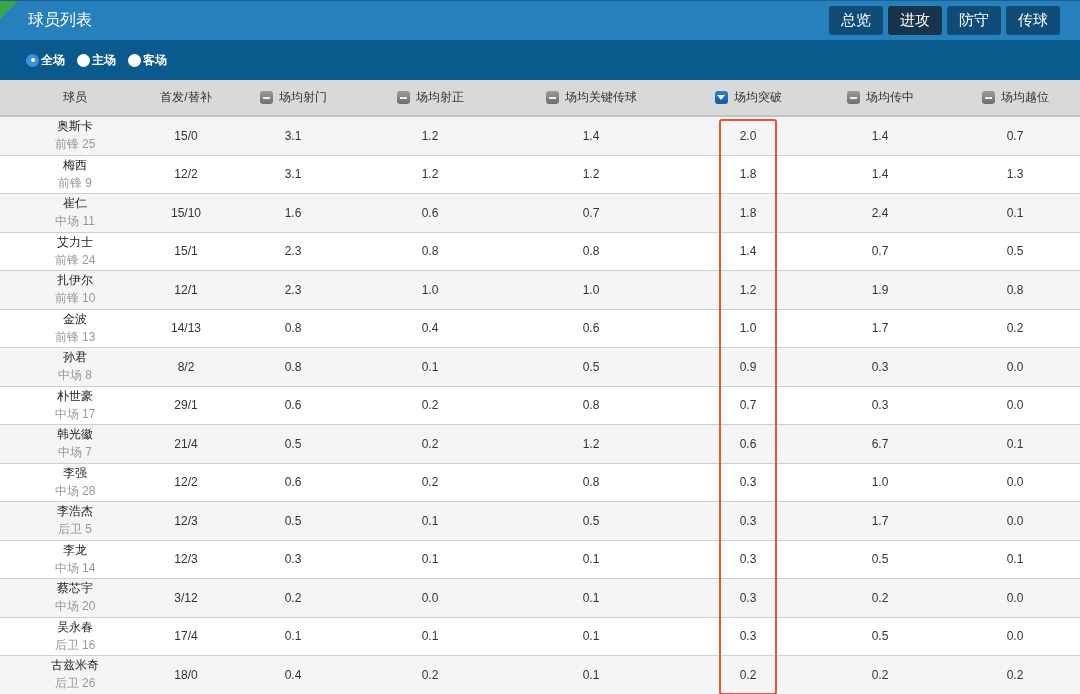 The width and height of the screenshot is (1080, 694). Describe the element at coordinates (748, 135) in the screenshot. I see `table-cell: 2.0` at that location.